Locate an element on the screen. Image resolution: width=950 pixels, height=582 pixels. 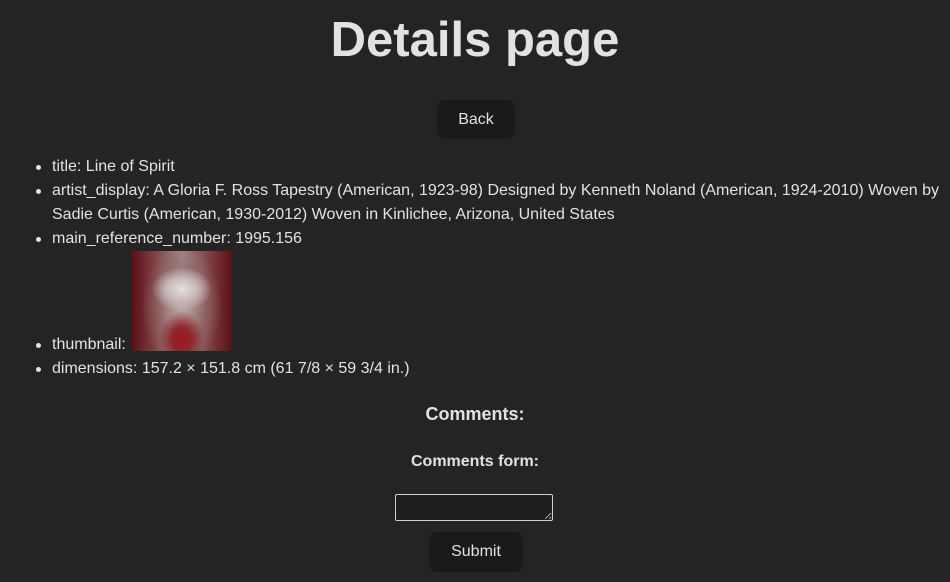
thumbnail-image is located at coordinates (182, 301).